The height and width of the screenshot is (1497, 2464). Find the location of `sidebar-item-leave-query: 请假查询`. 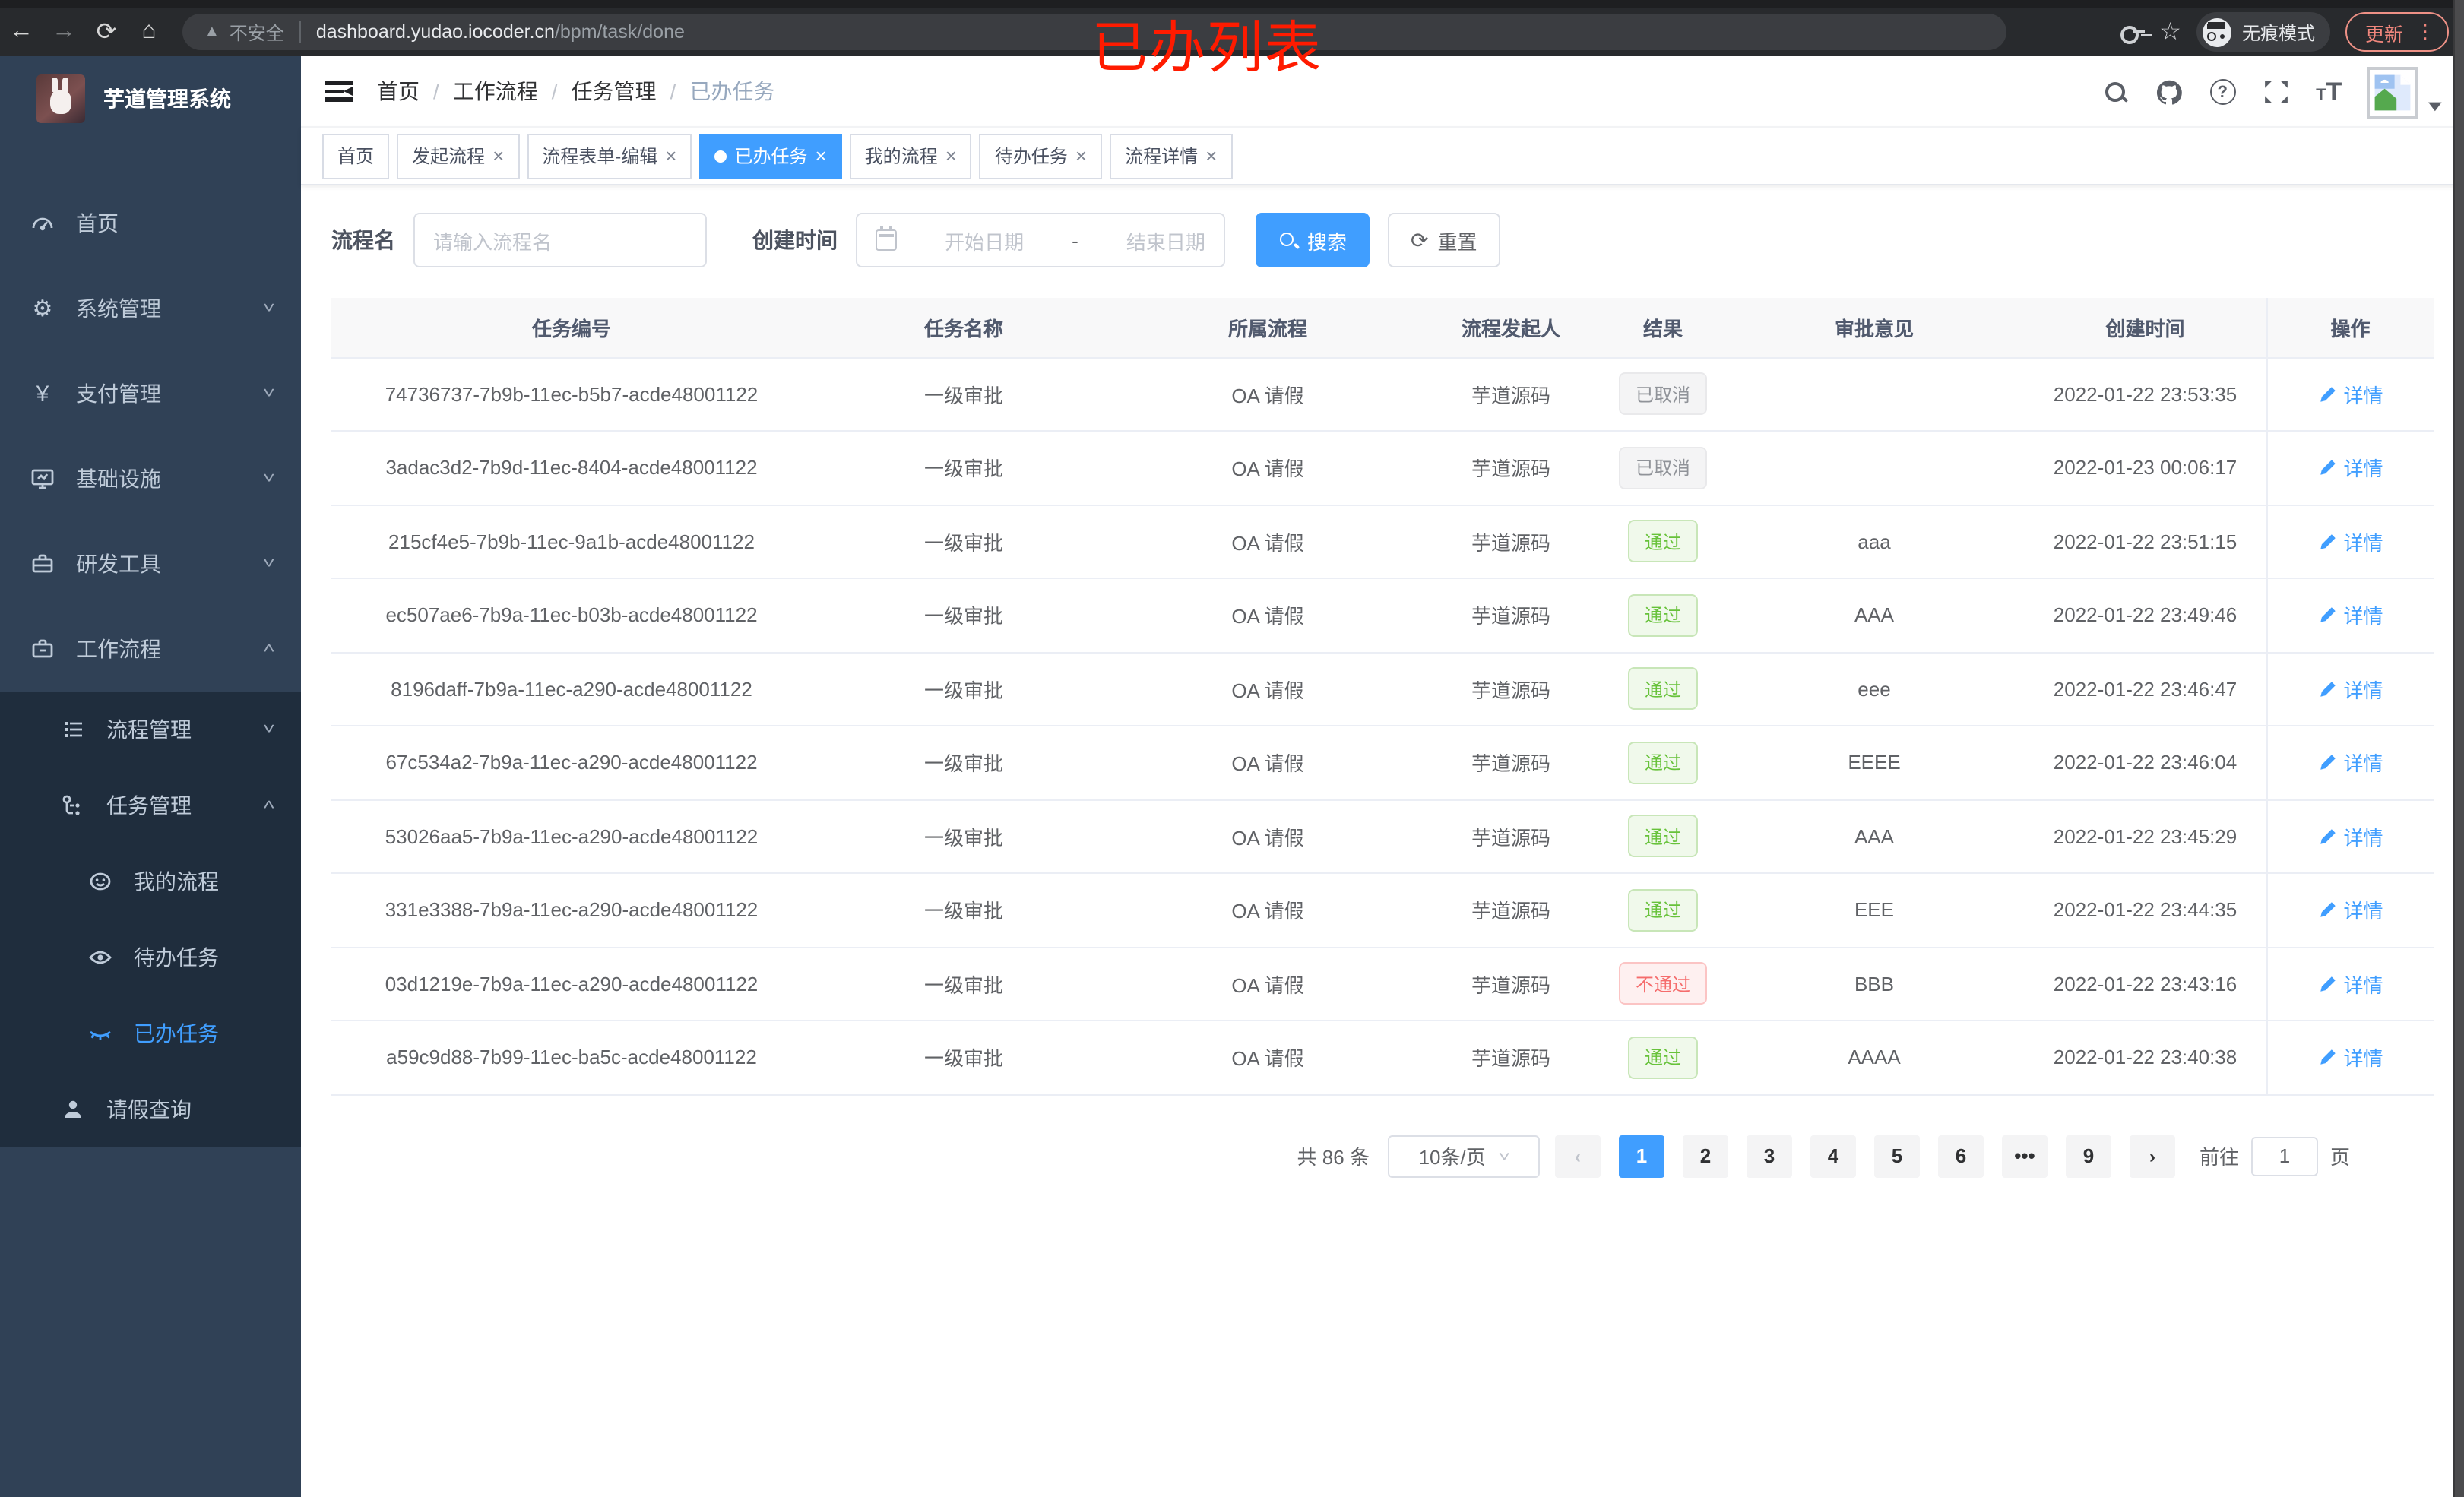

sidebar-item-leave-query: 请假查询 is located at coordinates (150, 1109).